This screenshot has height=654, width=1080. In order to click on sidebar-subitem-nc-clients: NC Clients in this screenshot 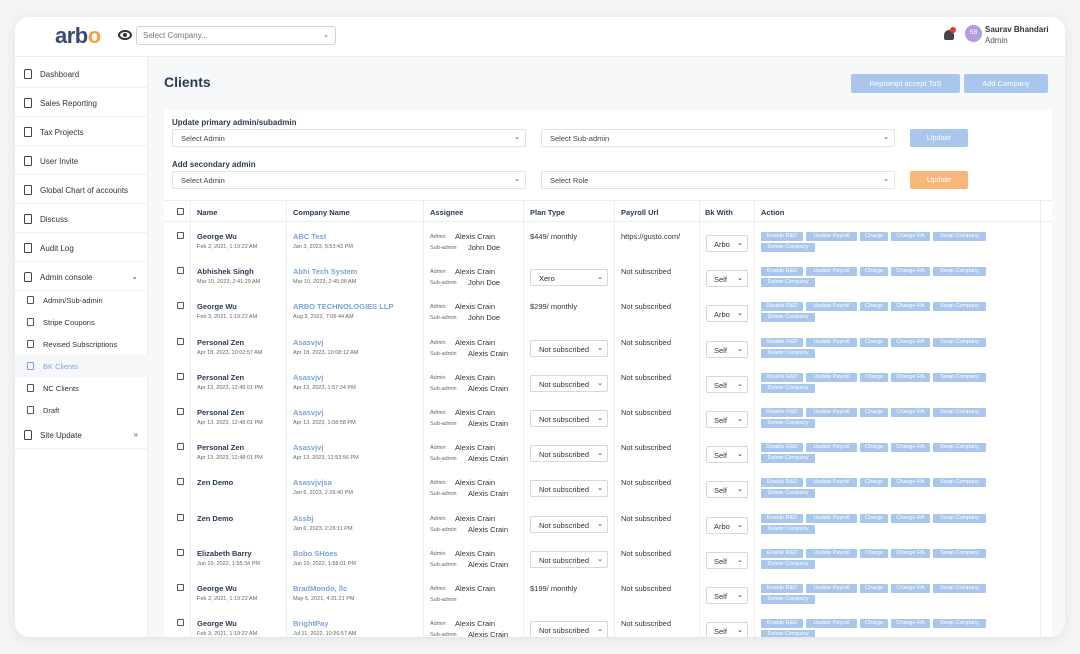, I will do `click(81, 388)`.